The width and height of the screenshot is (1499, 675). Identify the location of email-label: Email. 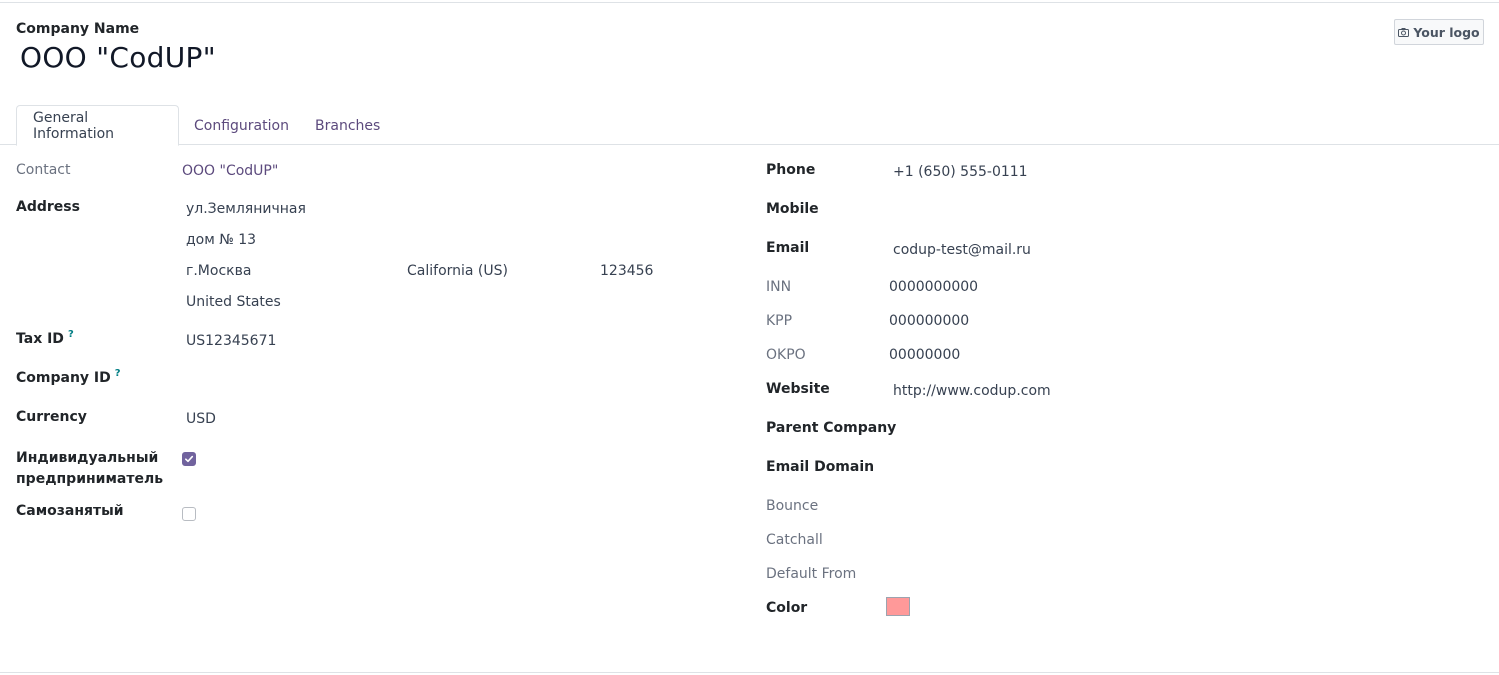
(788, 248).